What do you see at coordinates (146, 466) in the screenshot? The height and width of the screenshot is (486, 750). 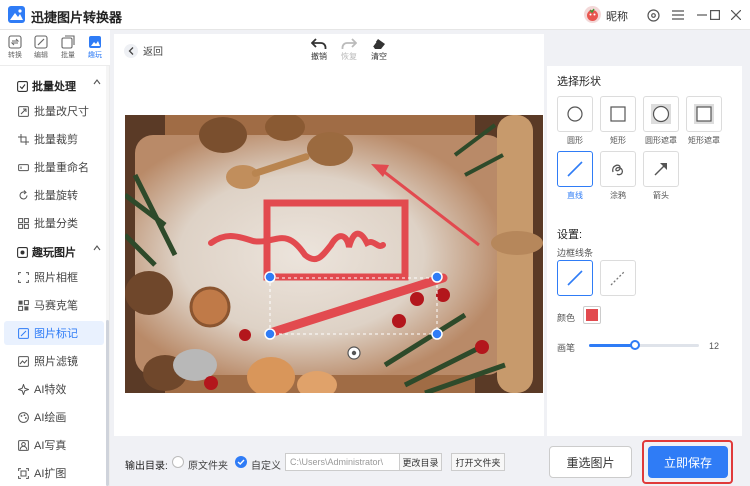 I see `output-dir-label: 输出目录:` at bounding box center [146, 466].